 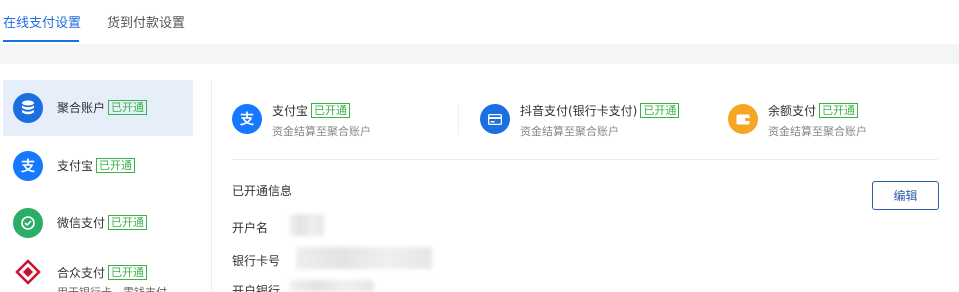 I want to click on sidebar-item-label: 合众支付, so click(x=81, y=273).